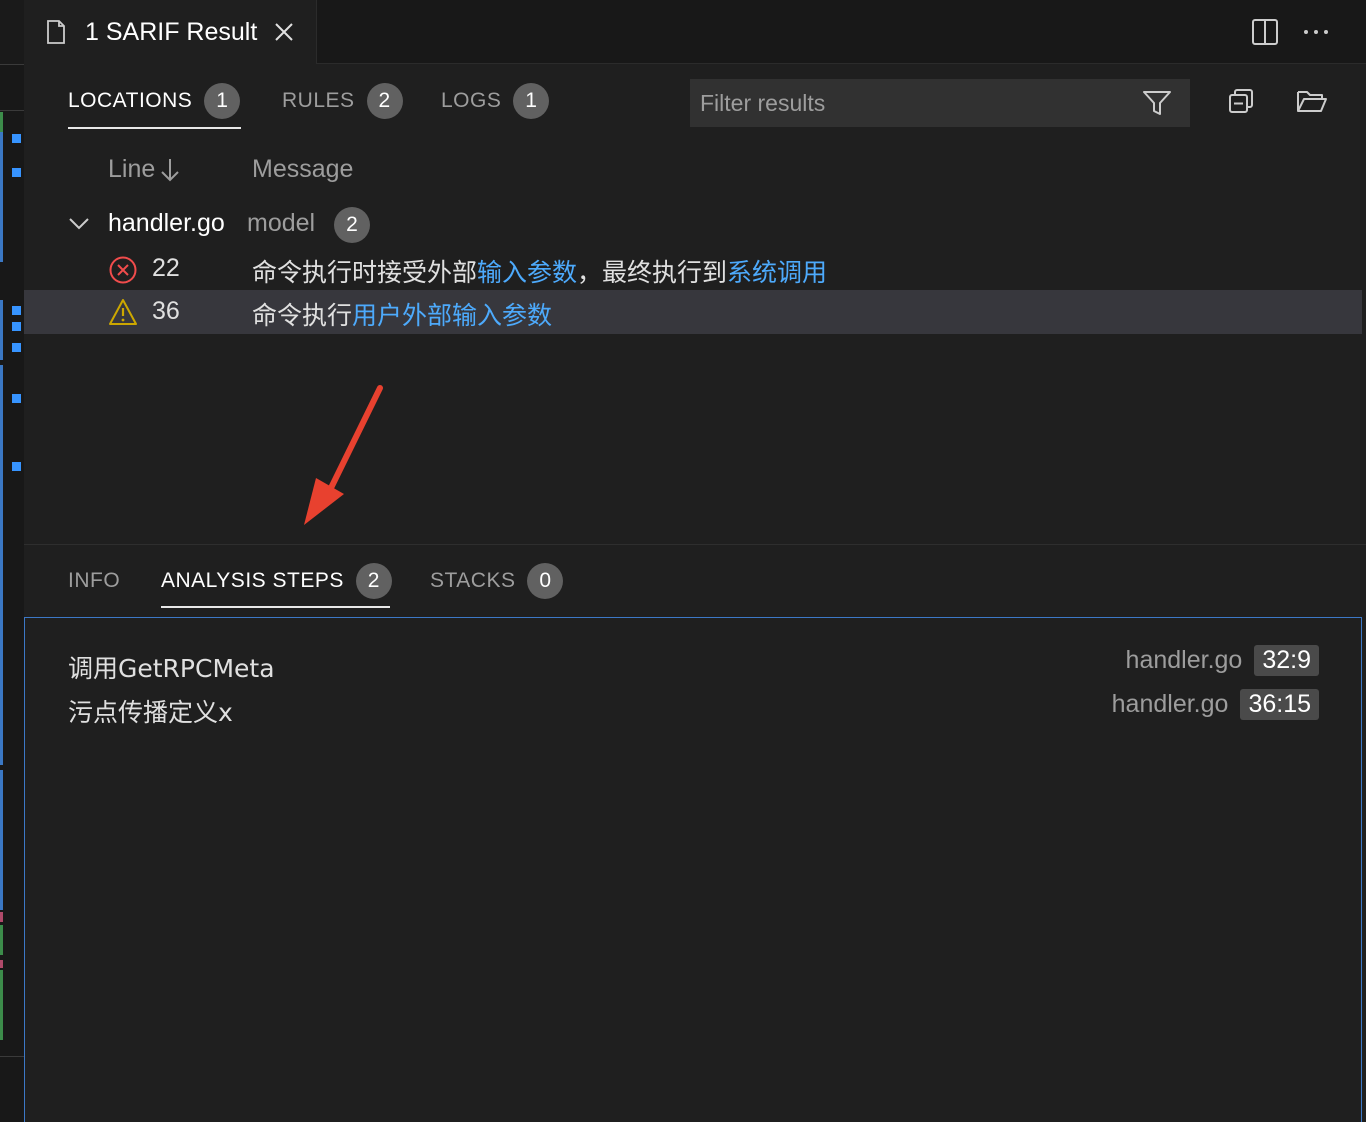  Describe the element at coordinates (1316, 32) in the screenshot. I see `more-actions-icon` at that location.